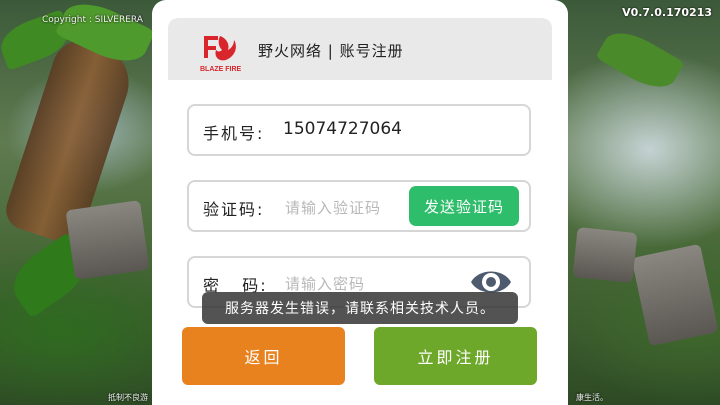  I want to click on password-input: 请输入密码, so click(325, 283).